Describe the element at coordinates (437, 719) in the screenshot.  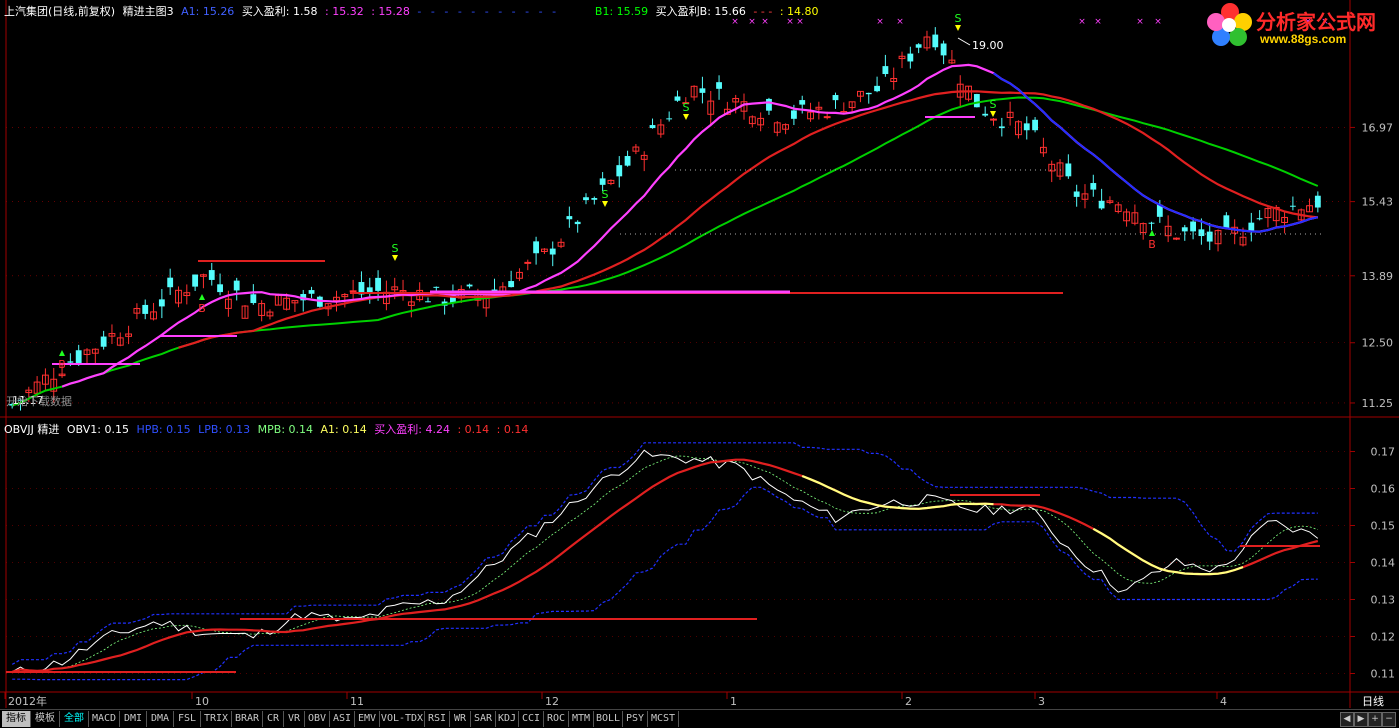
I see `indicator-tab-rsi: RSI` at that location.